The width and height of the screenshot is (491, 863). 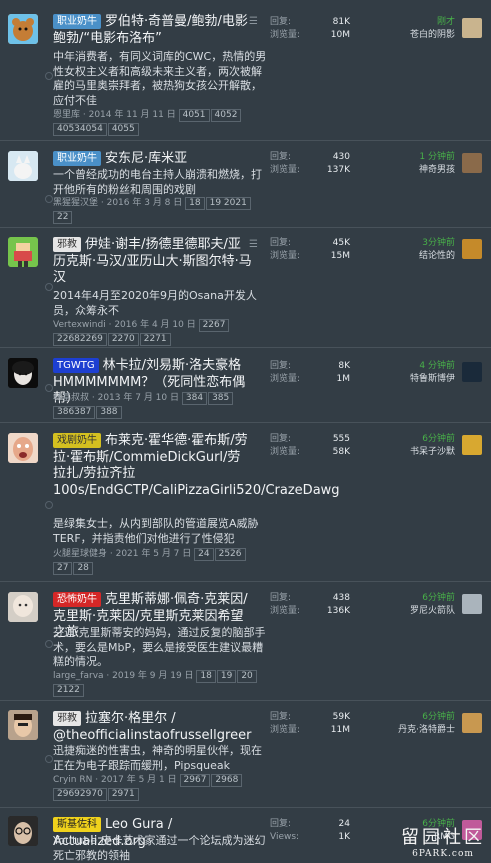 What do you see at coordinates (63, 568) in the screenshot?
I see `page-link: 27` at bounding box center [63, 568].